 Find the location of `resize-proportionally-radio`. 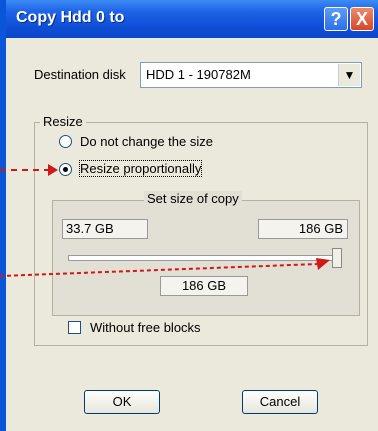

resize-proportionally-radio is located at coordinates (65, 169).